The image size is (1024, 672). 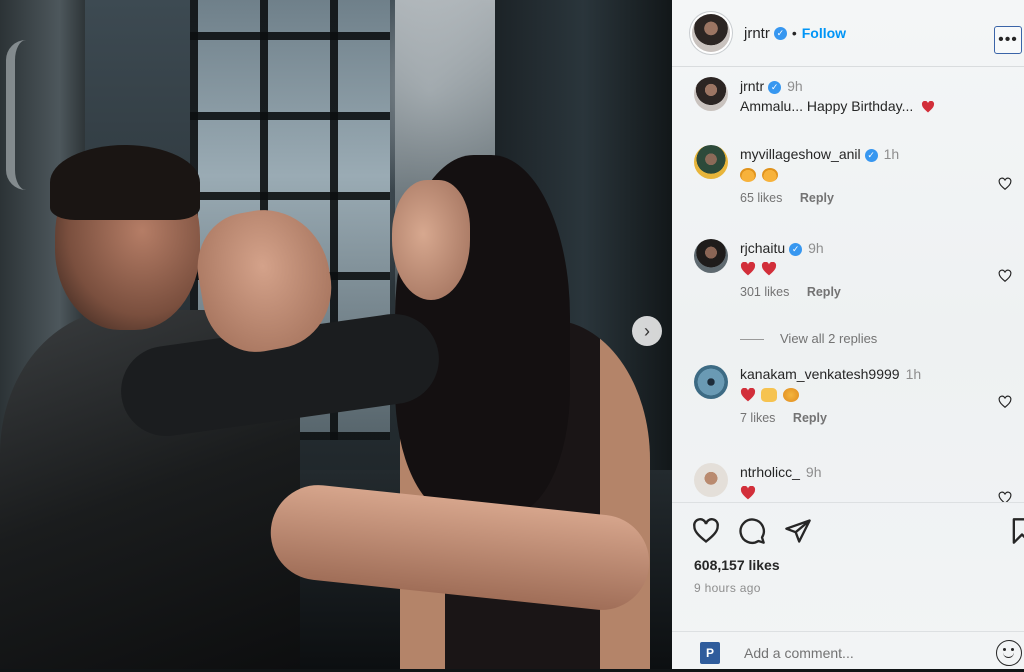 What do you see at coordinates (752, 86) in the screenshot?
I see `caption-username: jrntr` at bounding box center [752, 86].